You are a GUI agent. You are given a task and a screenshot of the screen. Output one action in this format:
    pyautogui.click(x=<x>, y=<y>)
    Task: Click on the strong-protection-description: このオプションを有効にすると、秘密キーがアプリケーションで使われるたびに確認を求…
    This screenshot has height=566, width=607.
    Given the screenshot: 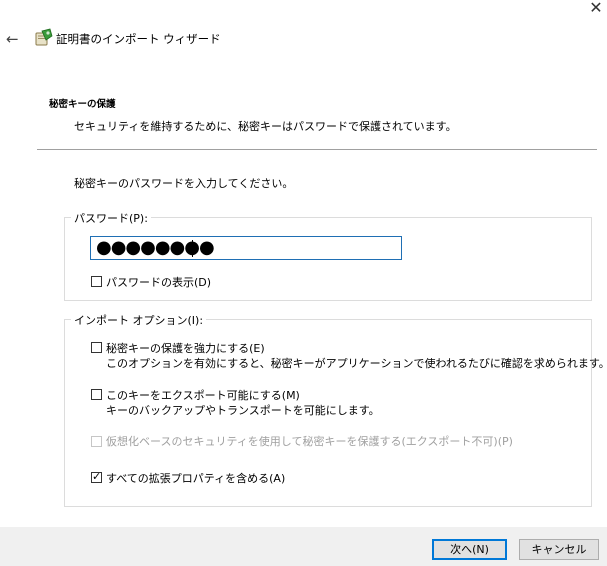 What is the action you would take?
    pyautogui.click(x=356, y=363)
    